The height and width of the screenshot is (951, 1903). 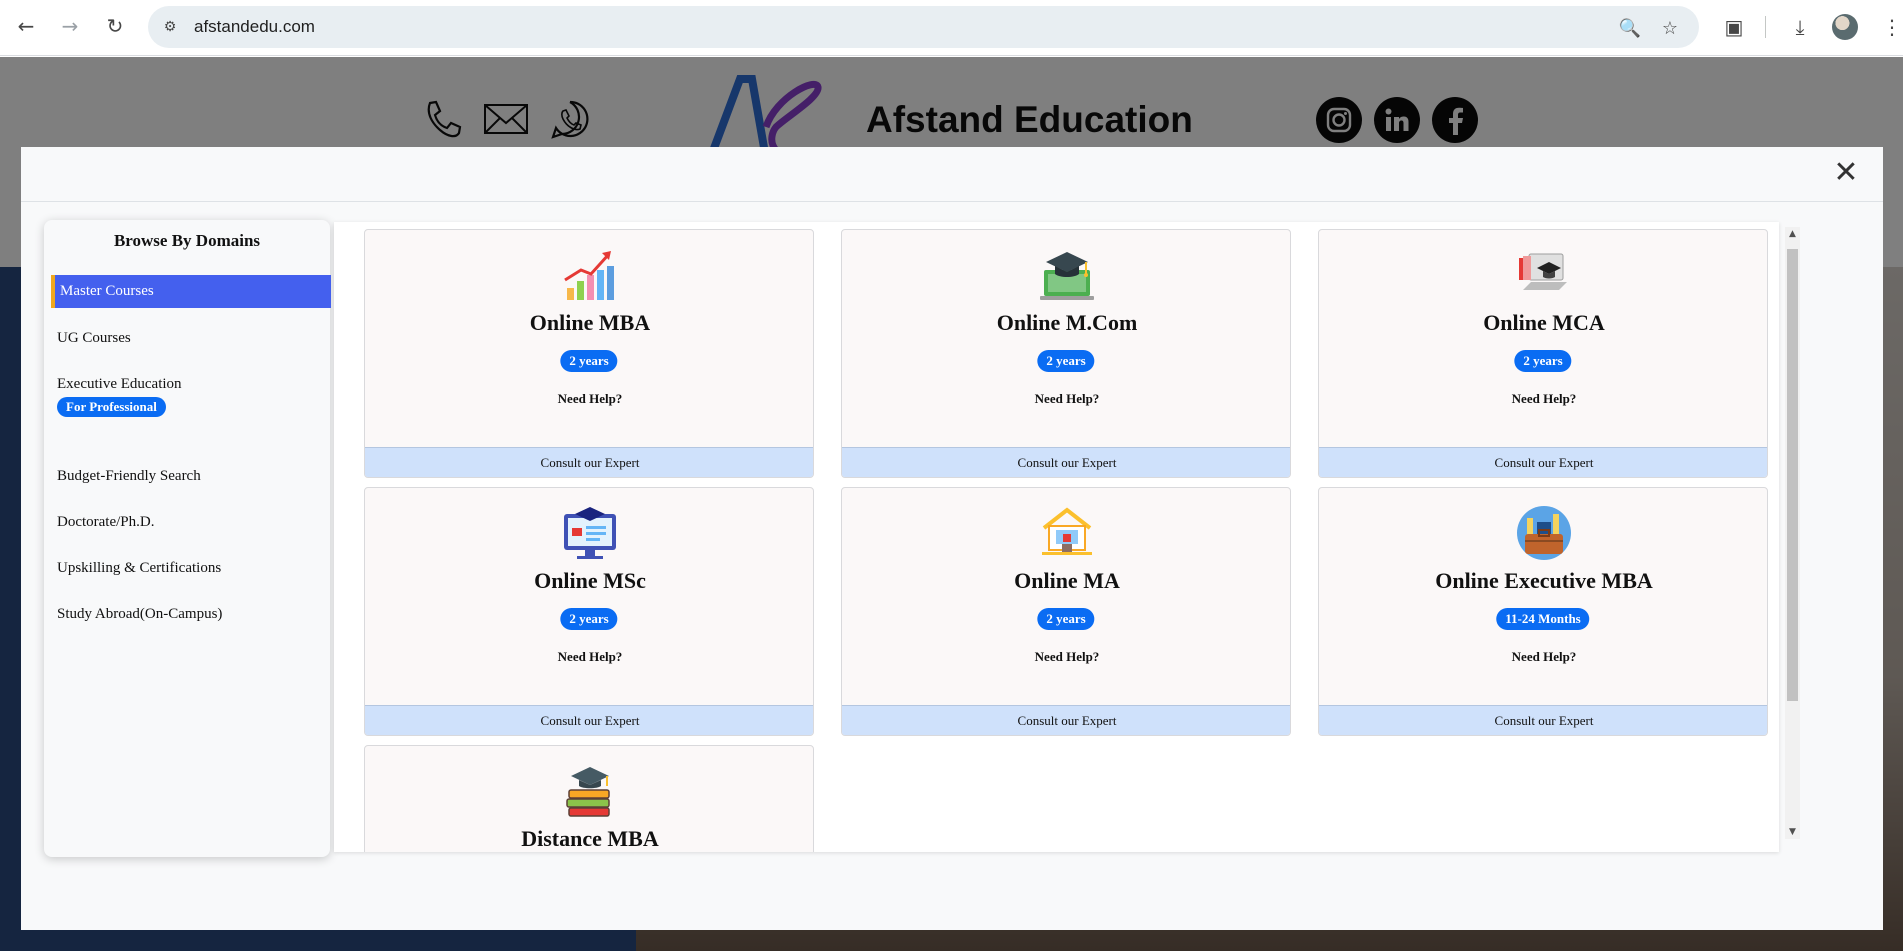 I want to click on course-grid-scrollbar: ▲ ▼, so click(x=1792, y=533).